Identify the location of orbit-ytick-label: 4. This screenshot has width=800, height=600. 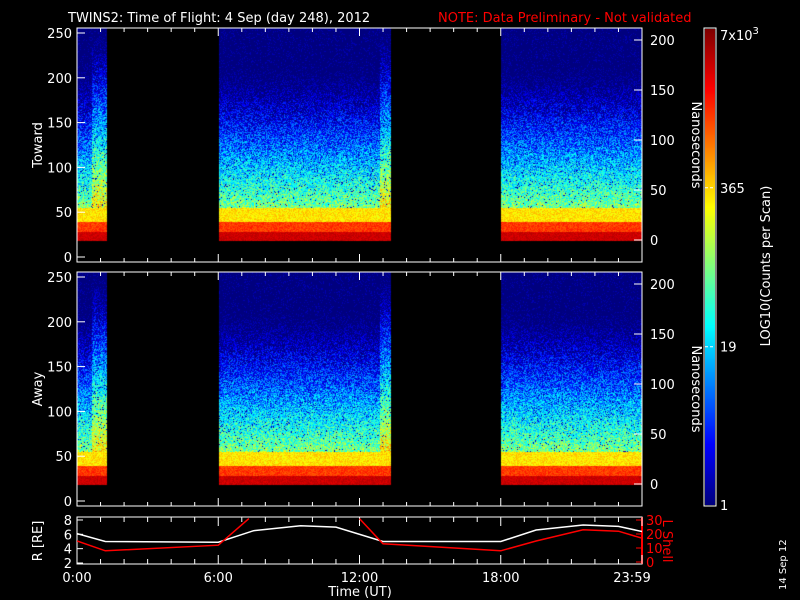
(68, 550).